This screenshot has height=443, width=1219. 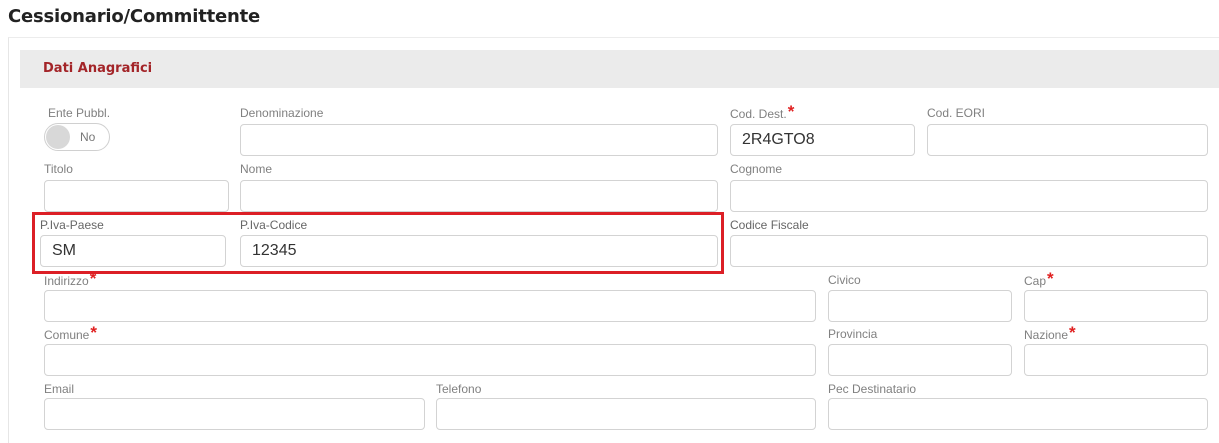 What do you see at coordinates (66, 281) in the screenshot?
I see `indirizzo-label-text: Indirizzo` at bounding box center [66, 281].